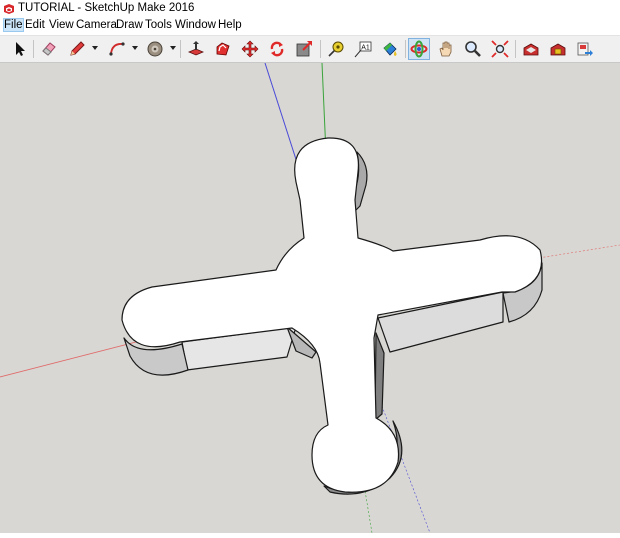  What do you see at coordinates (135, 48) in the screenshot?
I see `arc-tool-dropdown` at bounding box center [135, 48].